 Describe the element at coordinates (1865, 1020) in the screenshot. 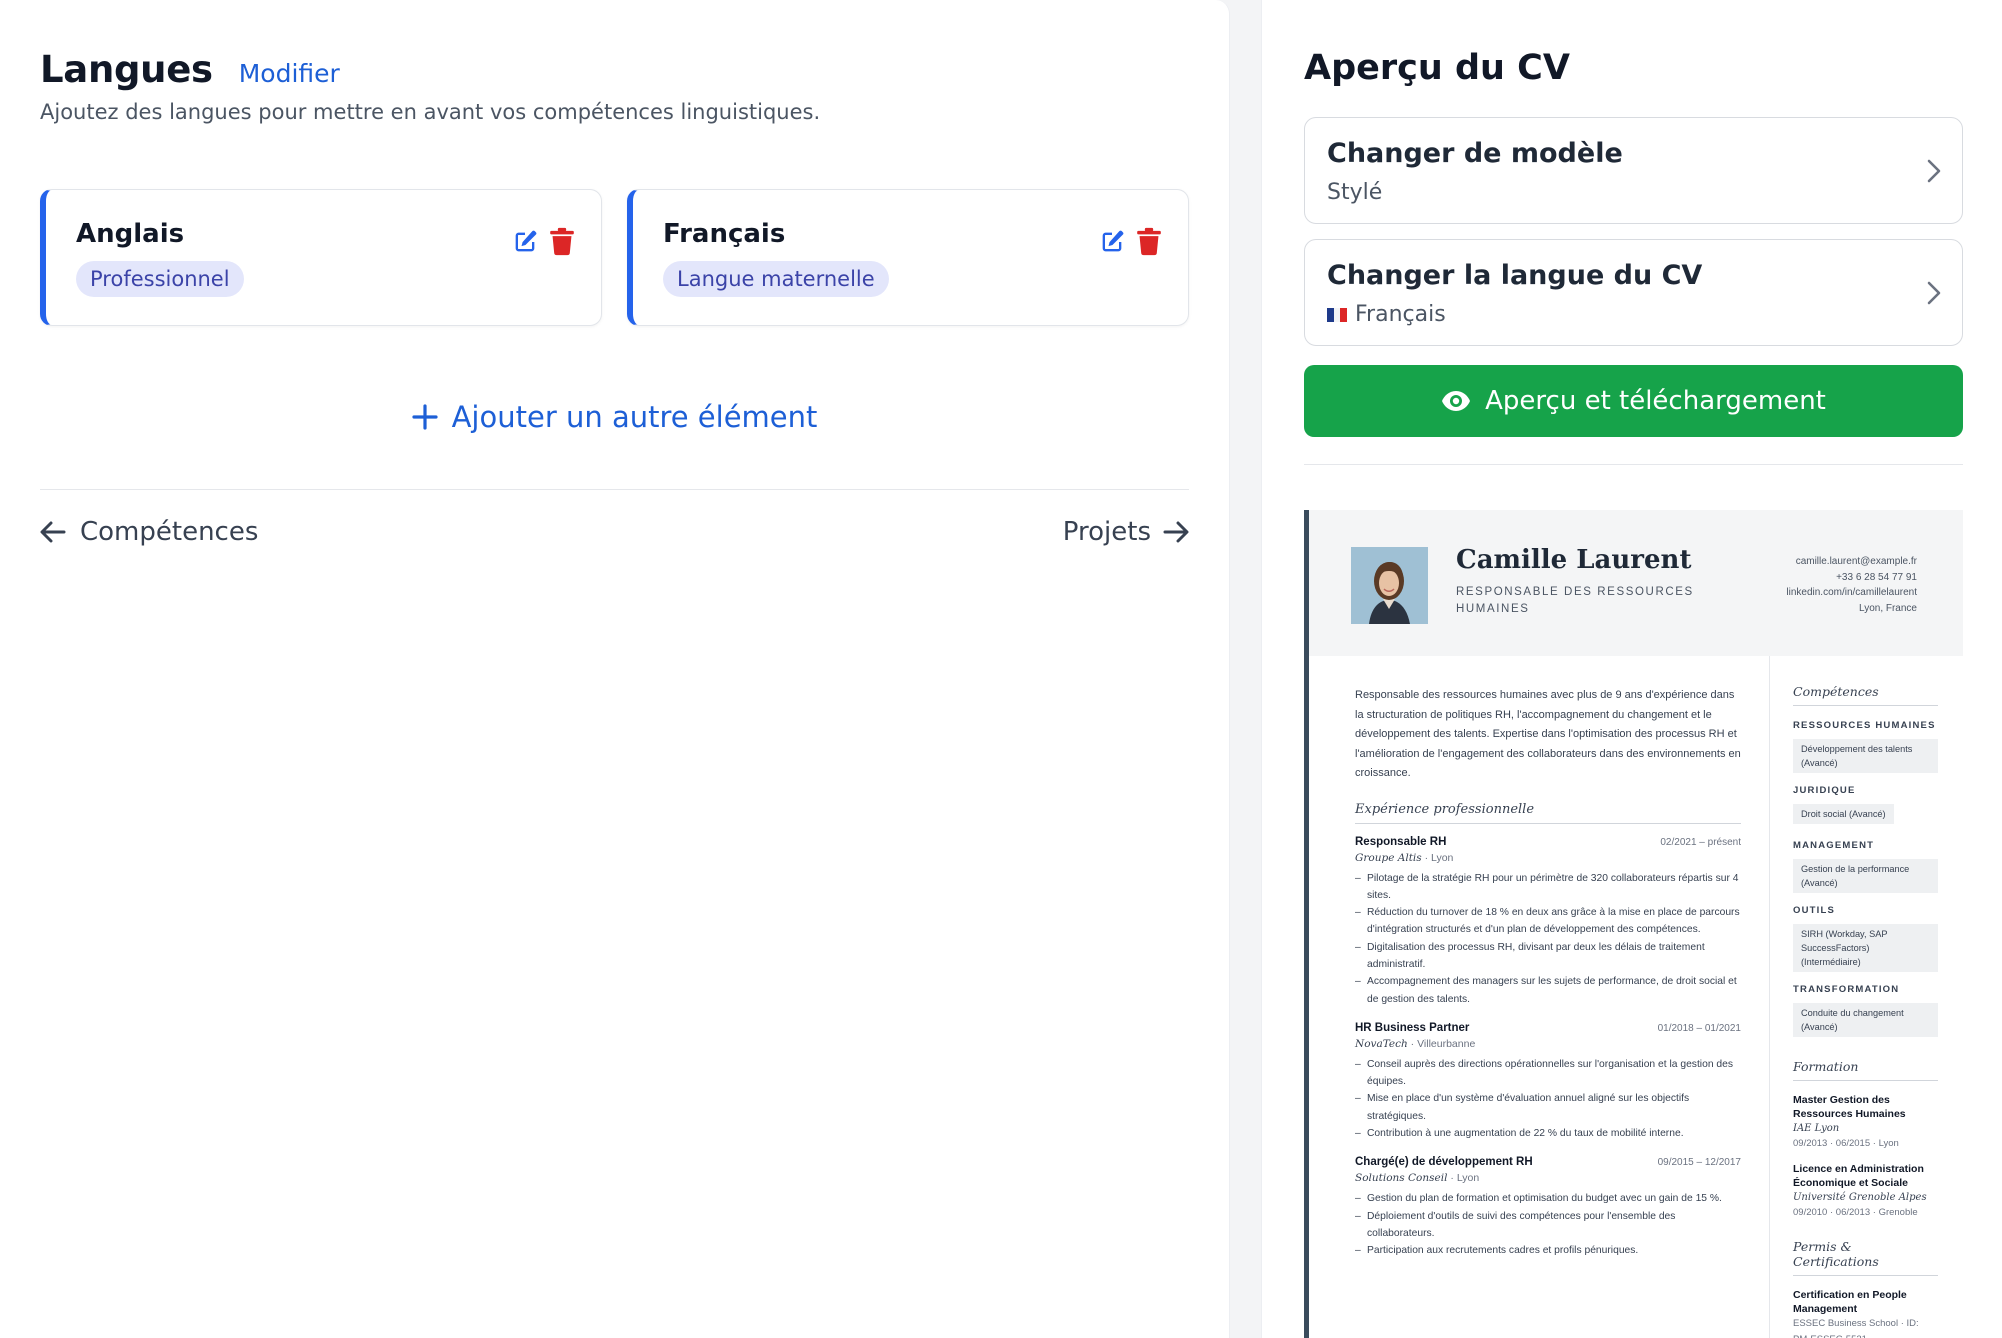

I see `cv-skill: Conduite du changement (Avancé)` at that location.